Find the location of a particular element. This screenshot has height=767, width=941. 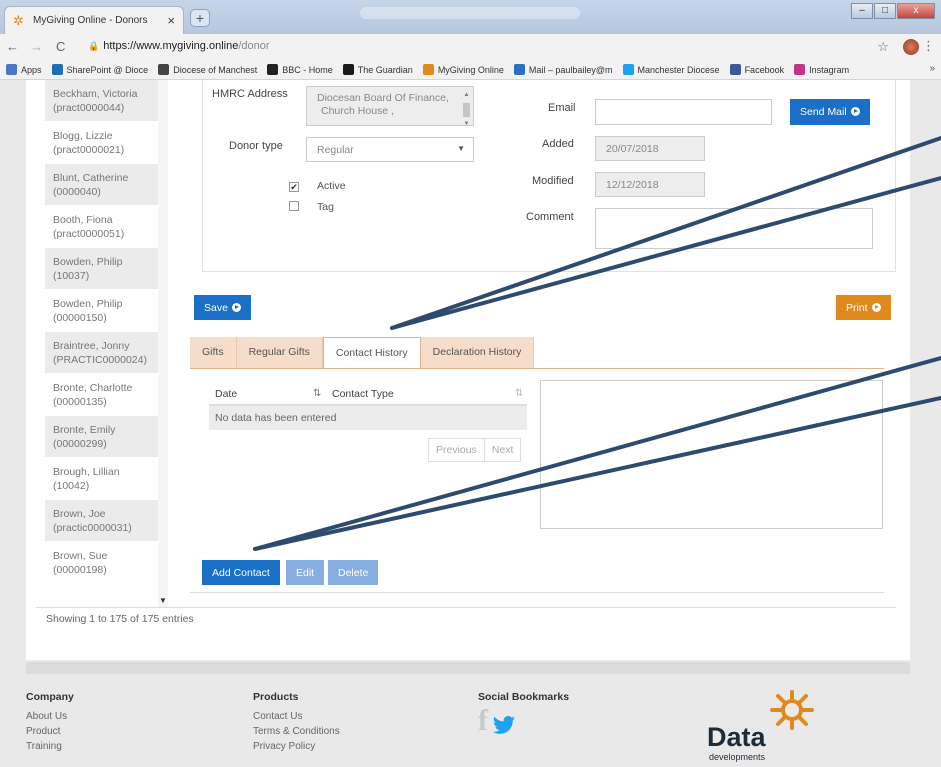

bookmark-item: Apps is located at coordinates (24, 69).